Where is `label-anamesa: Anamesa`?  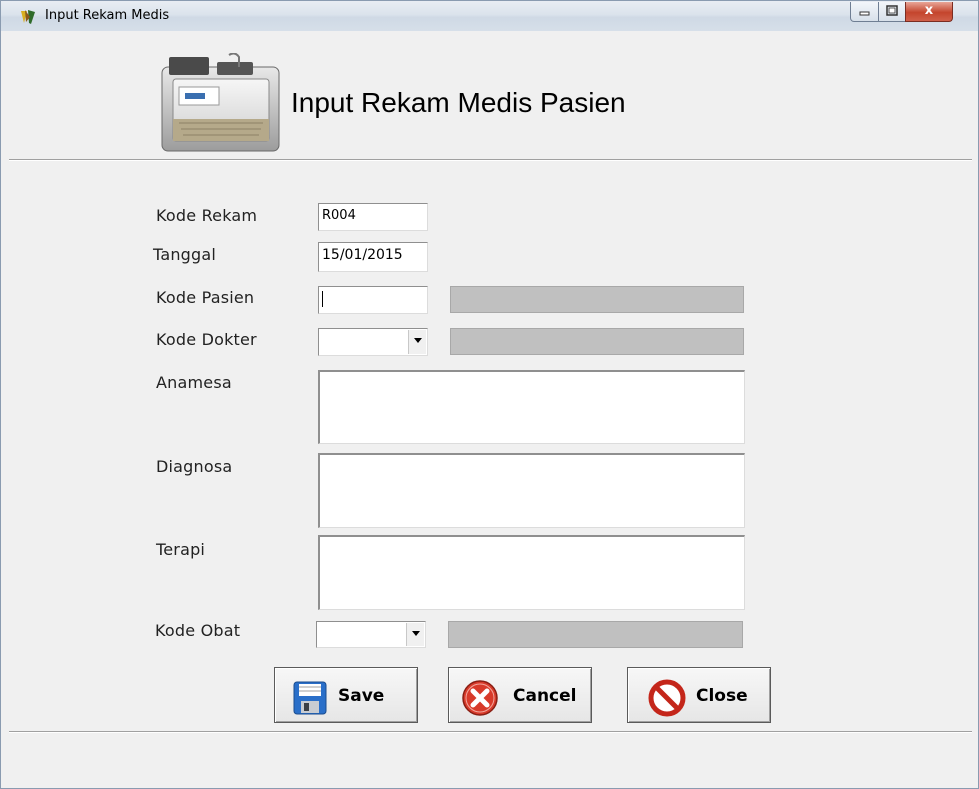
label-anamesa: Anamesa is located at coordinates (194, 382).